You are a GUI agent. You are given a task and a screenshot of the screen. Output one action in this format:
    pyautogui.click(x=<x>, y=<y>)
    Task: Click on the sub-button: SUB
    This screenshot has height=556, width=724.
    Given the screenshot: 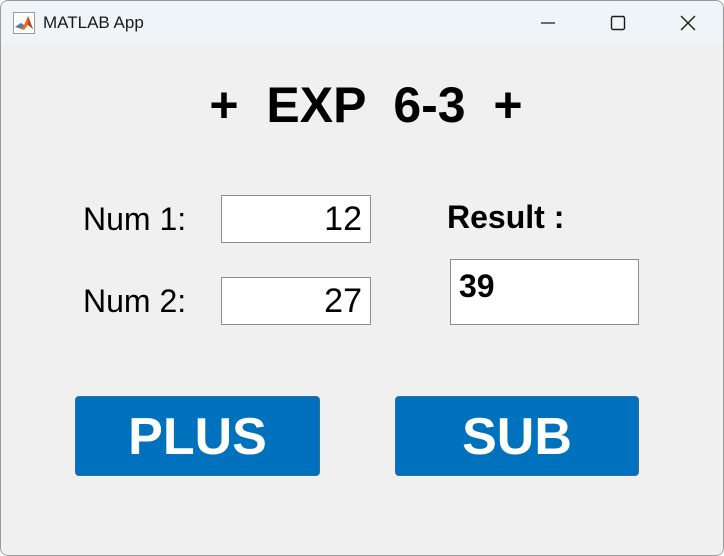 What is the action you would take?
    pyautogui.click(x=517, y=436)
    